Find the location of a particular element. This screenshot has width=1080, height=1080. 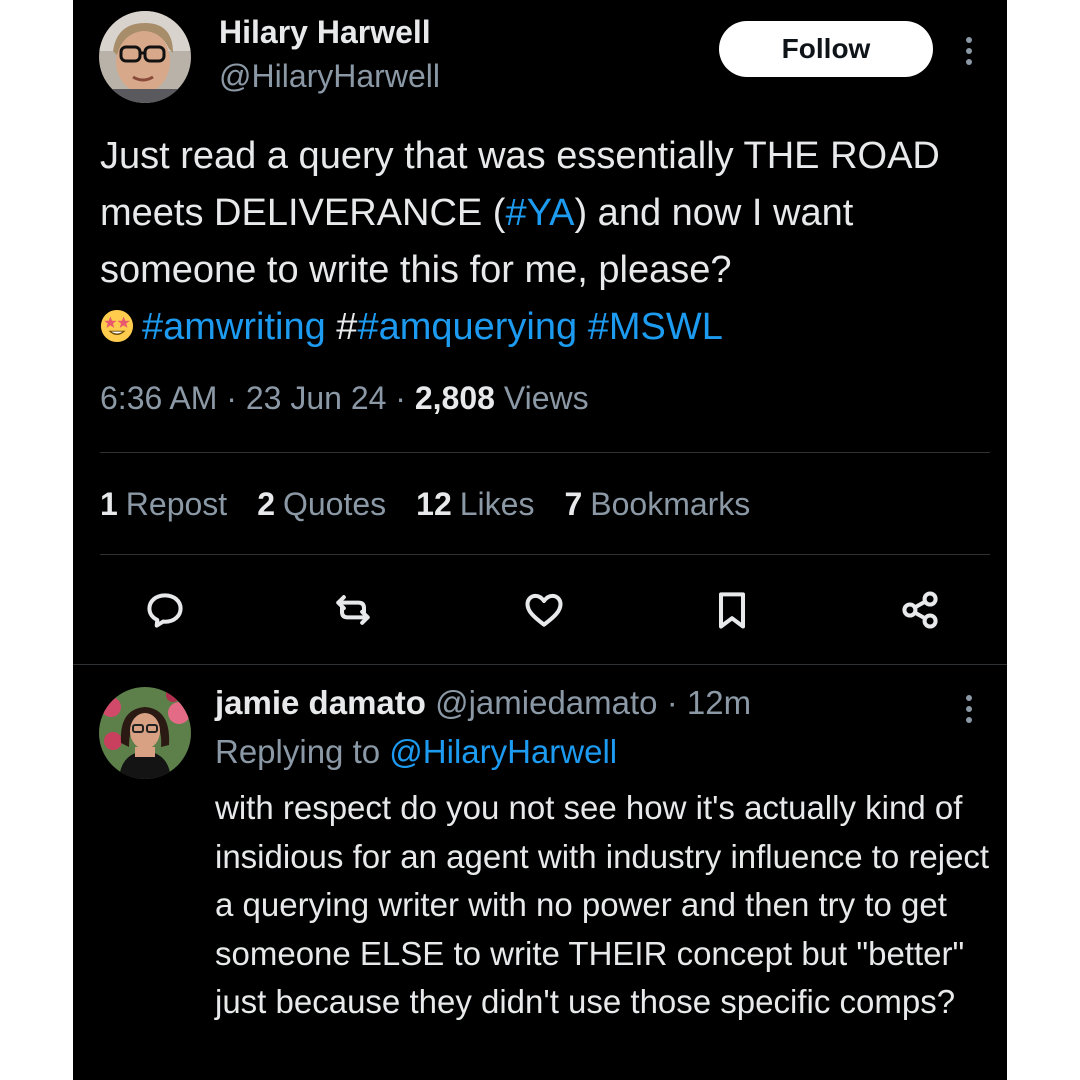

star-struck-emoji-icon is located at coordinates (117, 326).